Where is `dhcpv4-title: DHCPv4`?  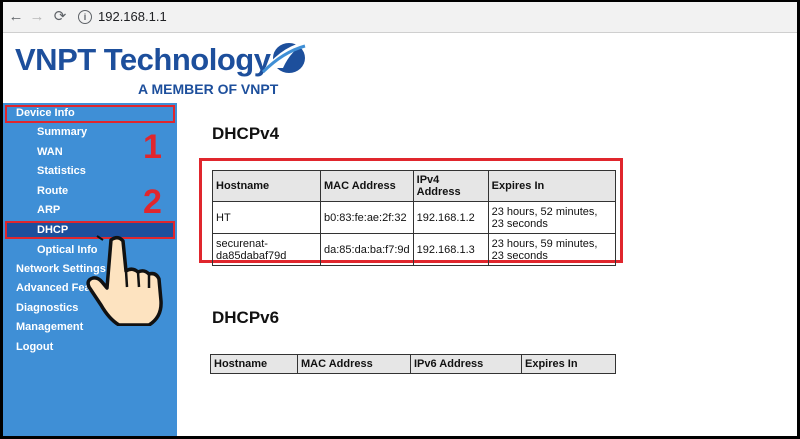
dhcpv4-title: DHCPv4 is located at coordinates (246, 133).